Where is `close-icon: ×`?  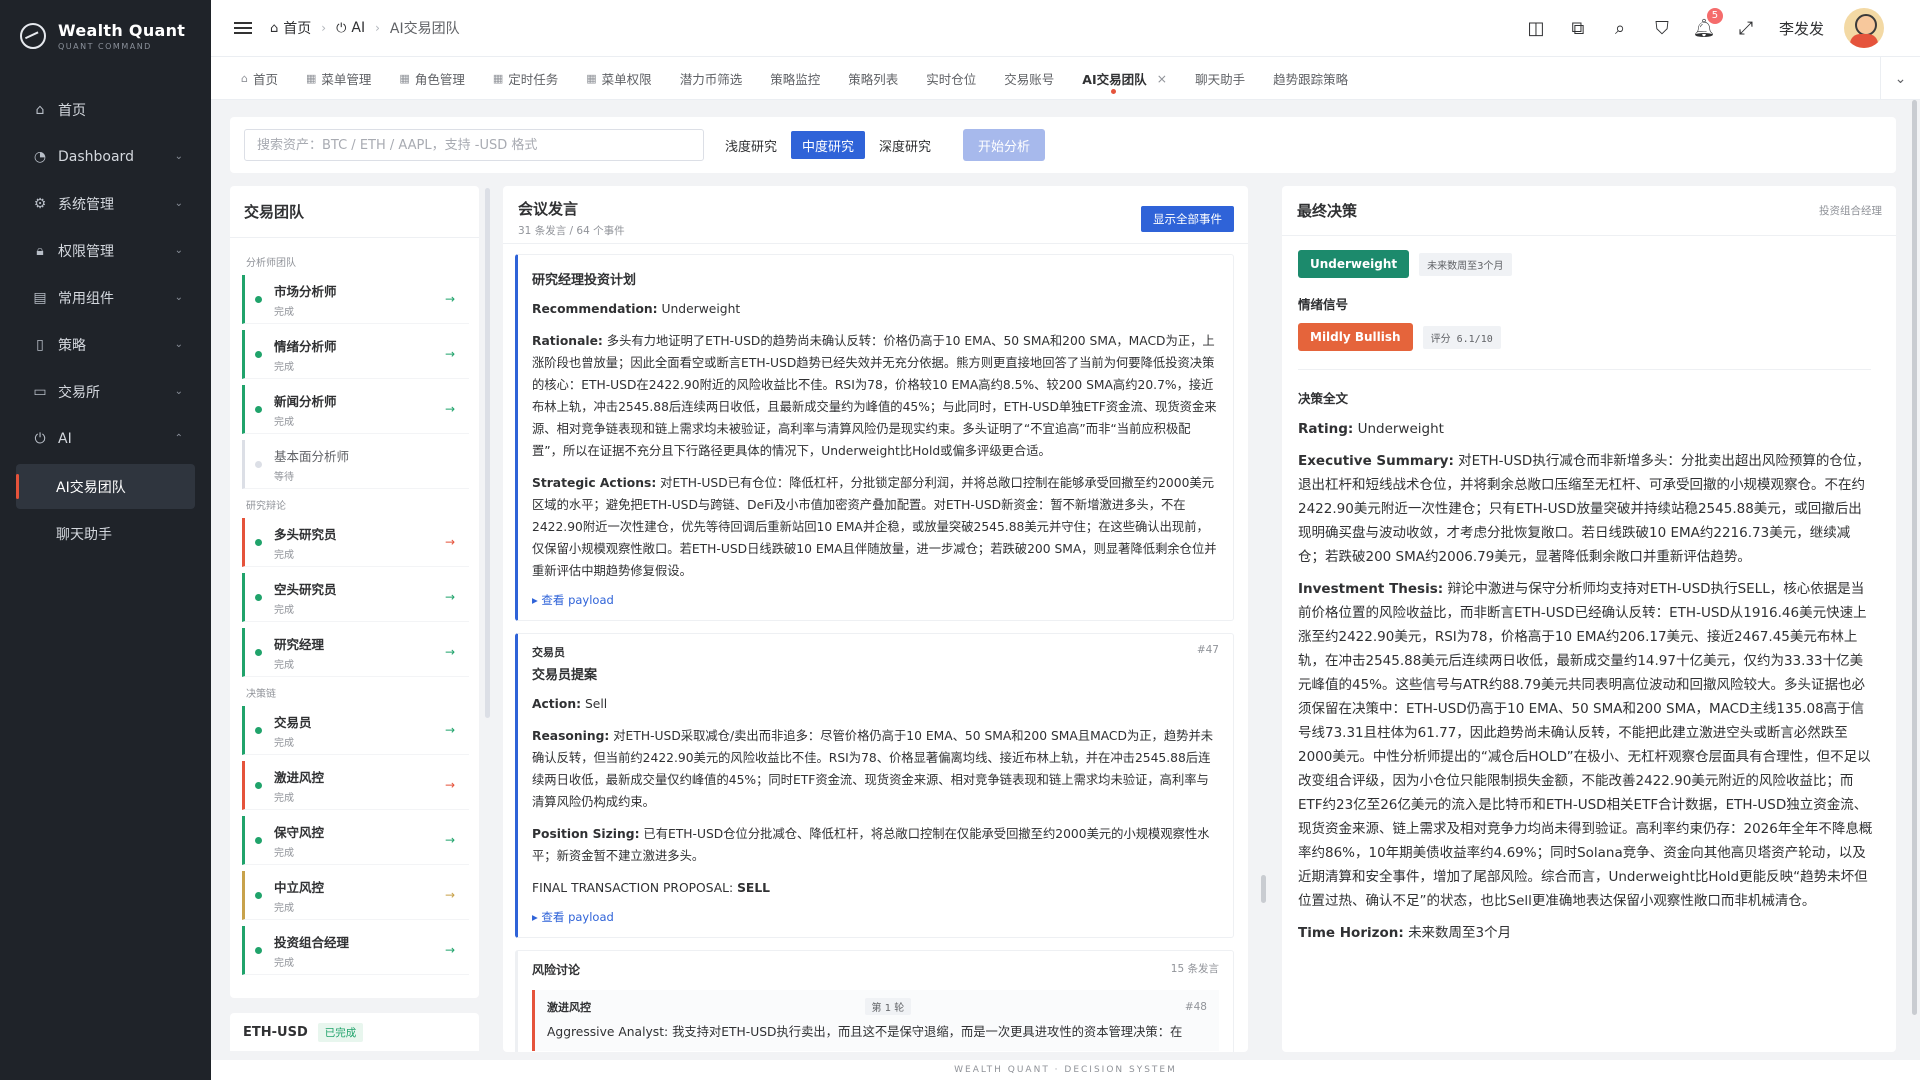 close-icon: × is located at coordinates (1162, 78).